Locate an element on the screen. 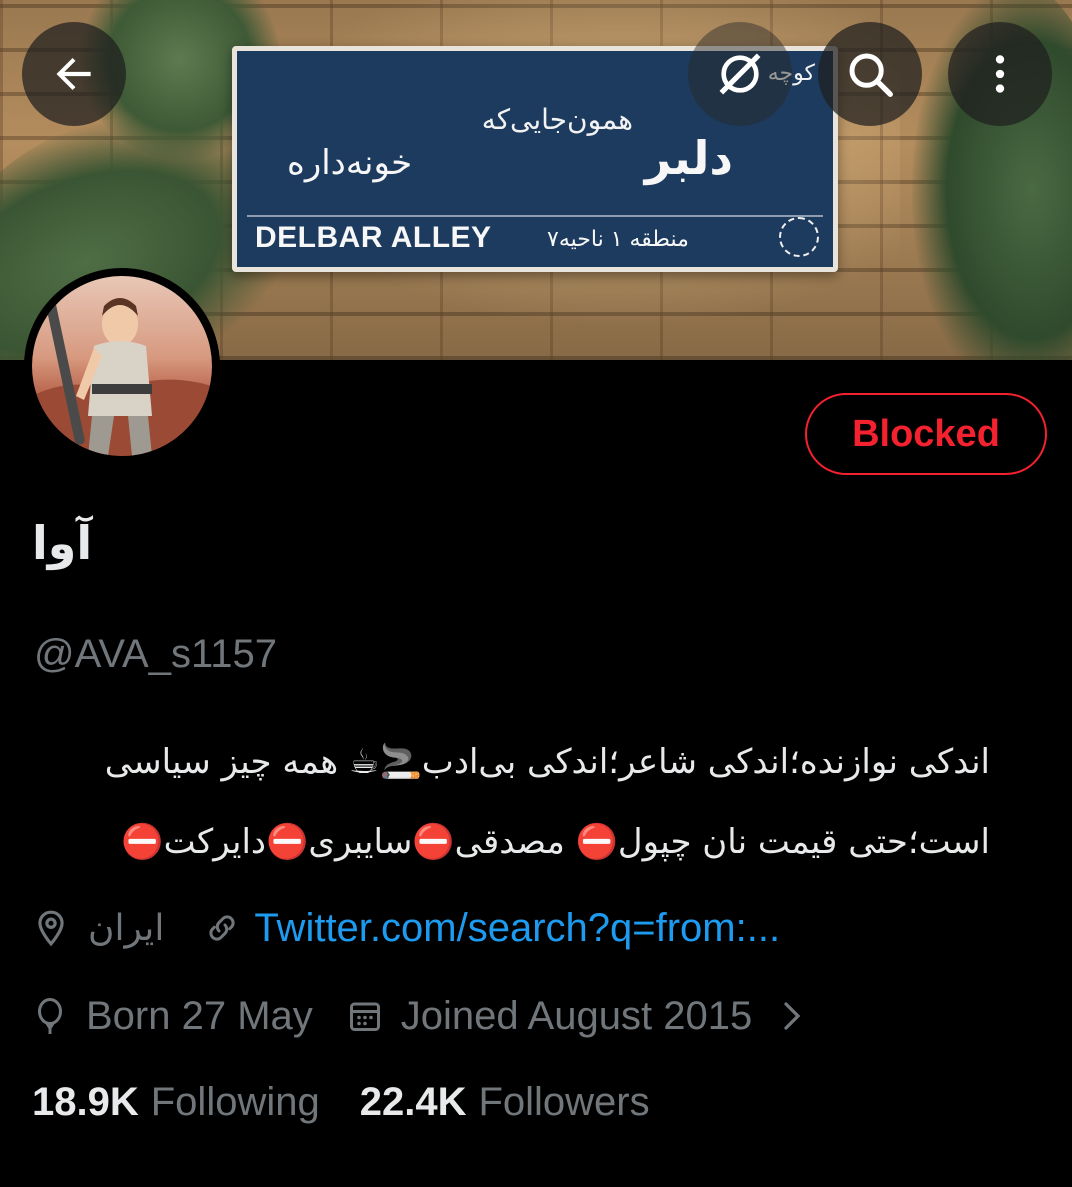 Image resolution: width=1072 pixels, height=1187 pixels. profile-stats: 18.9K Following 22.4K Followers is located at coordinates (341, 1102).